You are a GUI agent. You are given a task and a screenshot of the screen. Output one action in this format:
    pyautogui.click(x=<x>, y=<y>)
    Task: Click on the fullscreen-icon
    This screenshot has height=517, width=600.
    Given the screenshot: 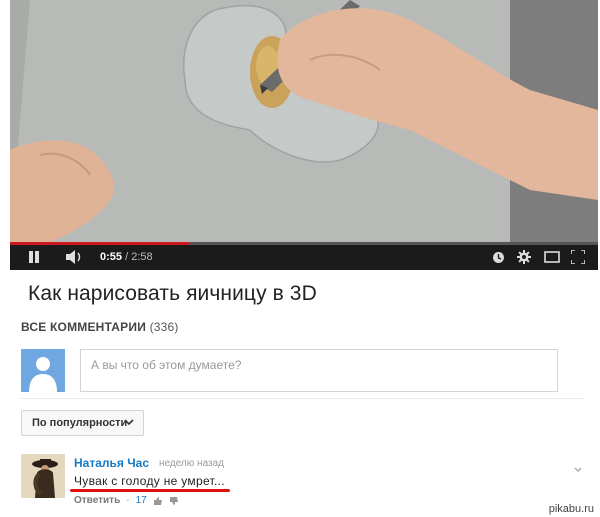 What is the action you would take?
    pyautogui.click(x=578, y=257)
    